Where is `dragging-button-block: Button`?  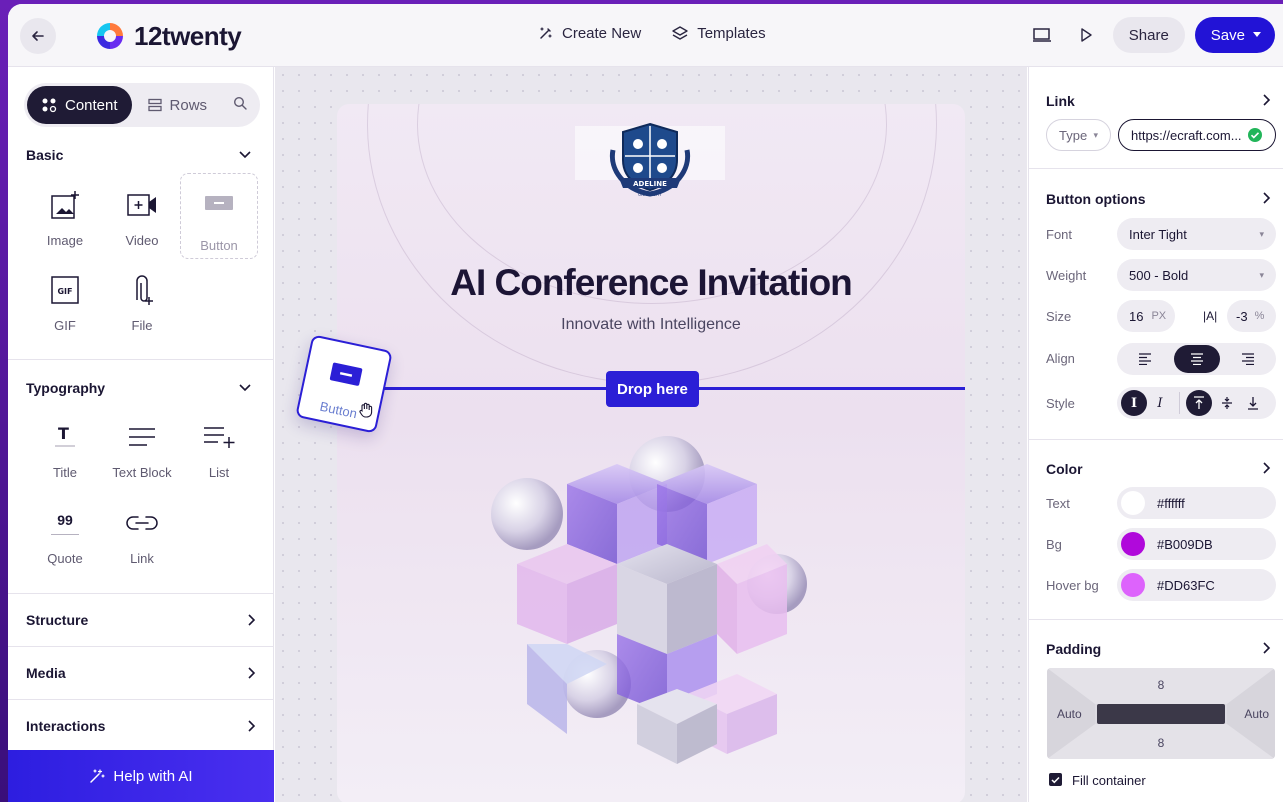 dragging-button-block: Button is located at coordinates (344, 384).